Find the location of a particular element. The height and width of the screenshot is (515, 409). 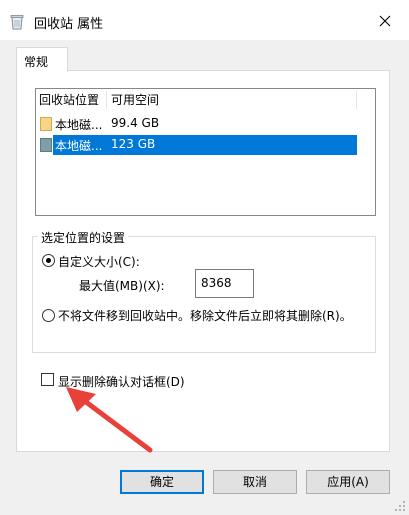

window-title: 回收站 属性 is located at coordinates (69, 24).